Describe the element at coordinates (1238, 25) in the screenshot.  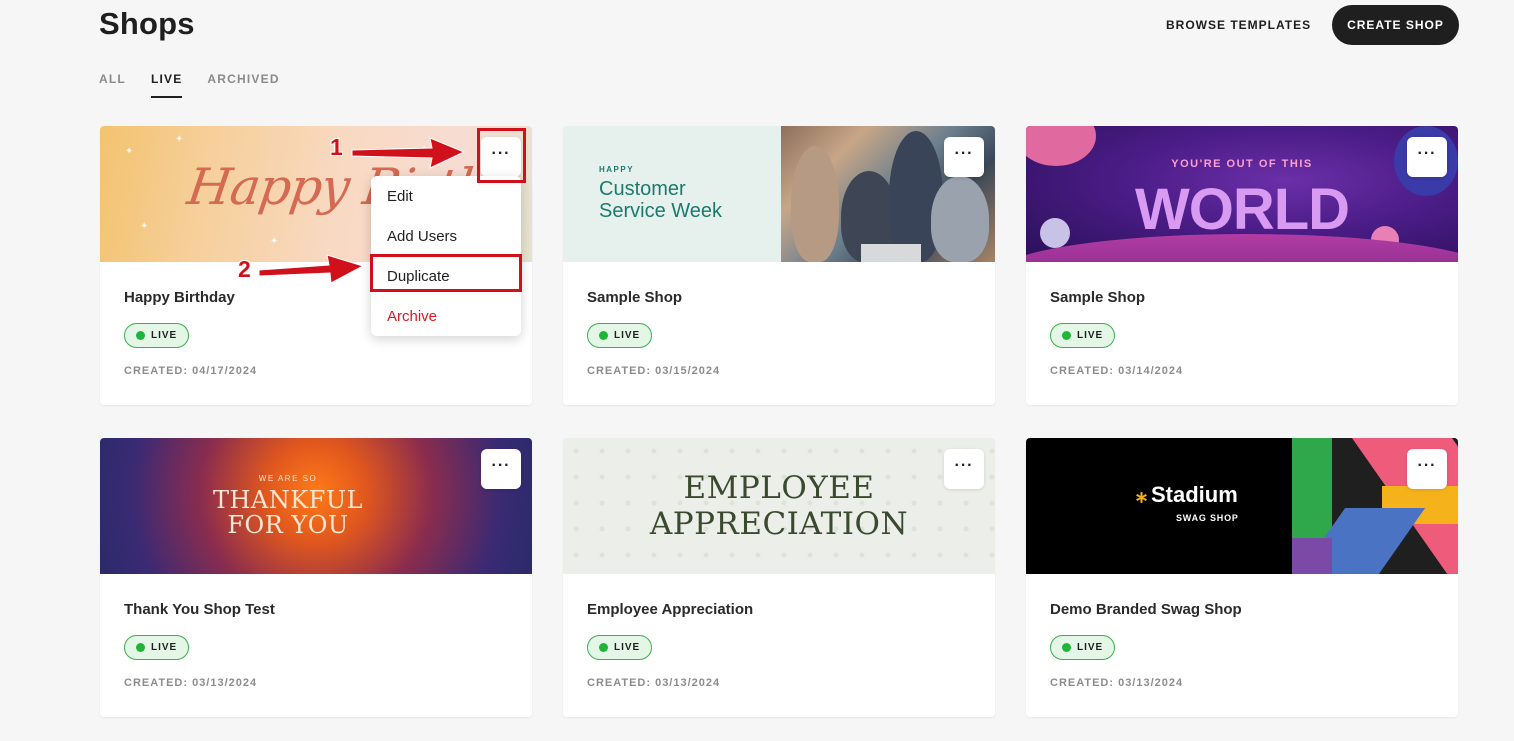
I see `browse-templates-button: BROWSE TEMPLATES` at that location.